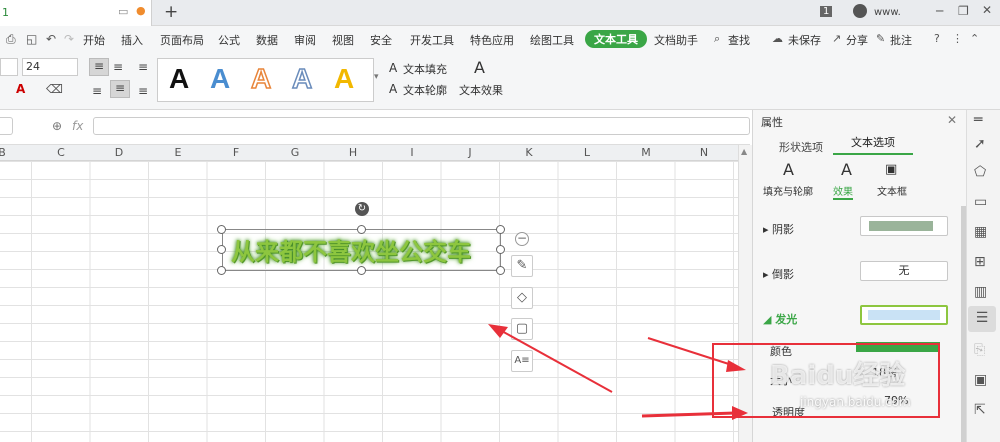  I want to click on reflection-label: ▸ 倒影, so click(778, 274).